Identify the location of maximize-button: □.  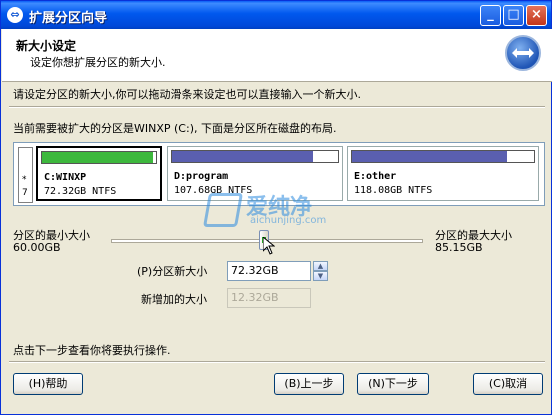
(513, 15).